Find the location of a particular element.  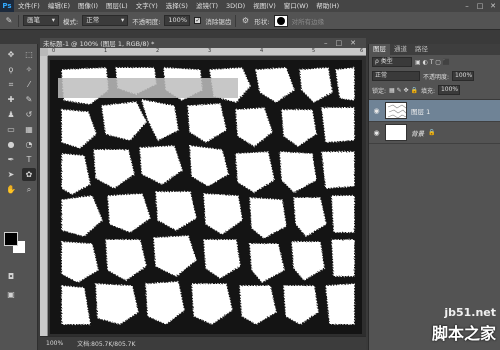

menu-image: 图像(I) is located at coordinates (88, 6).